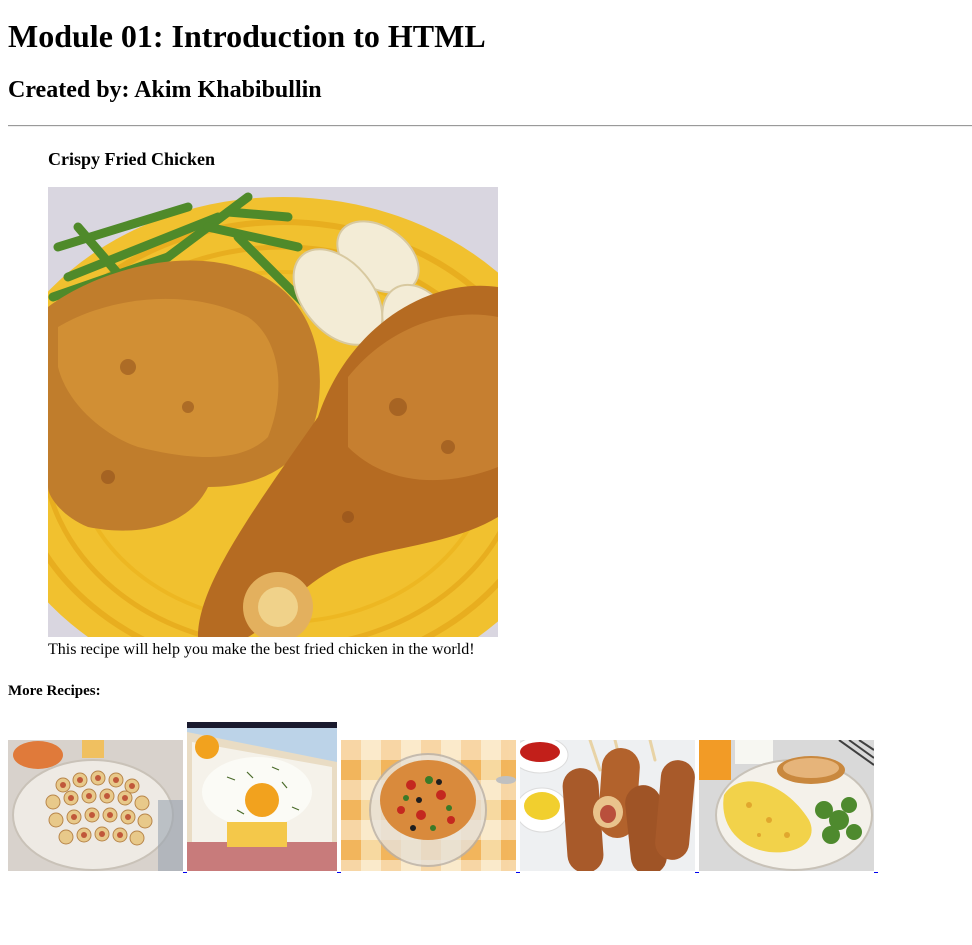  What do you see at coordinates (165, 90) in the screenshot?
I see `author-heading: Created by: Akim Khabibullin` at bounding box center [165, 90].